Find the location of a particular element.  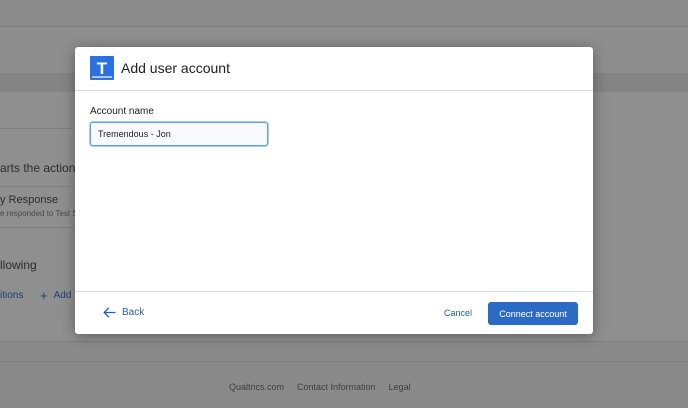

footer-divider is located at coordinates (344, 361).